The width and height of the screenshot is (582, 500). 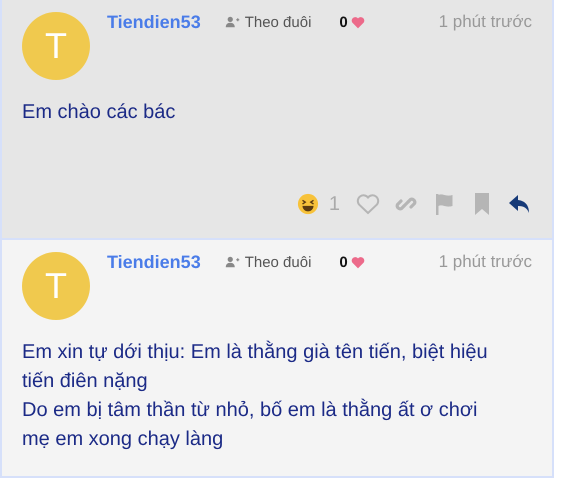 What do you see at coordinates (307, 204) in the screenshot?
I see `laughing-emoji-icon` at bounding box center [307, 204].